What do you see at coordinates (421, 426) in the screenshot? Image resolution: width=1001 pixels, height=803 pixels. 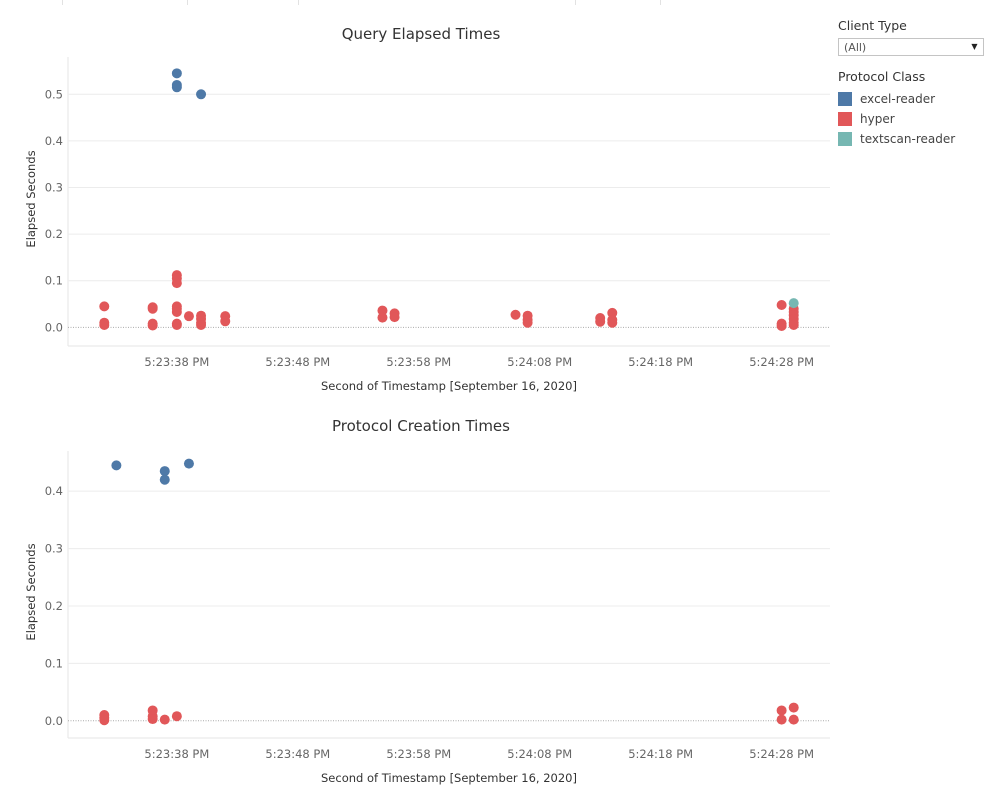 I see `chart-title: Protocol Creation Times` at bounding box center [421, 426].